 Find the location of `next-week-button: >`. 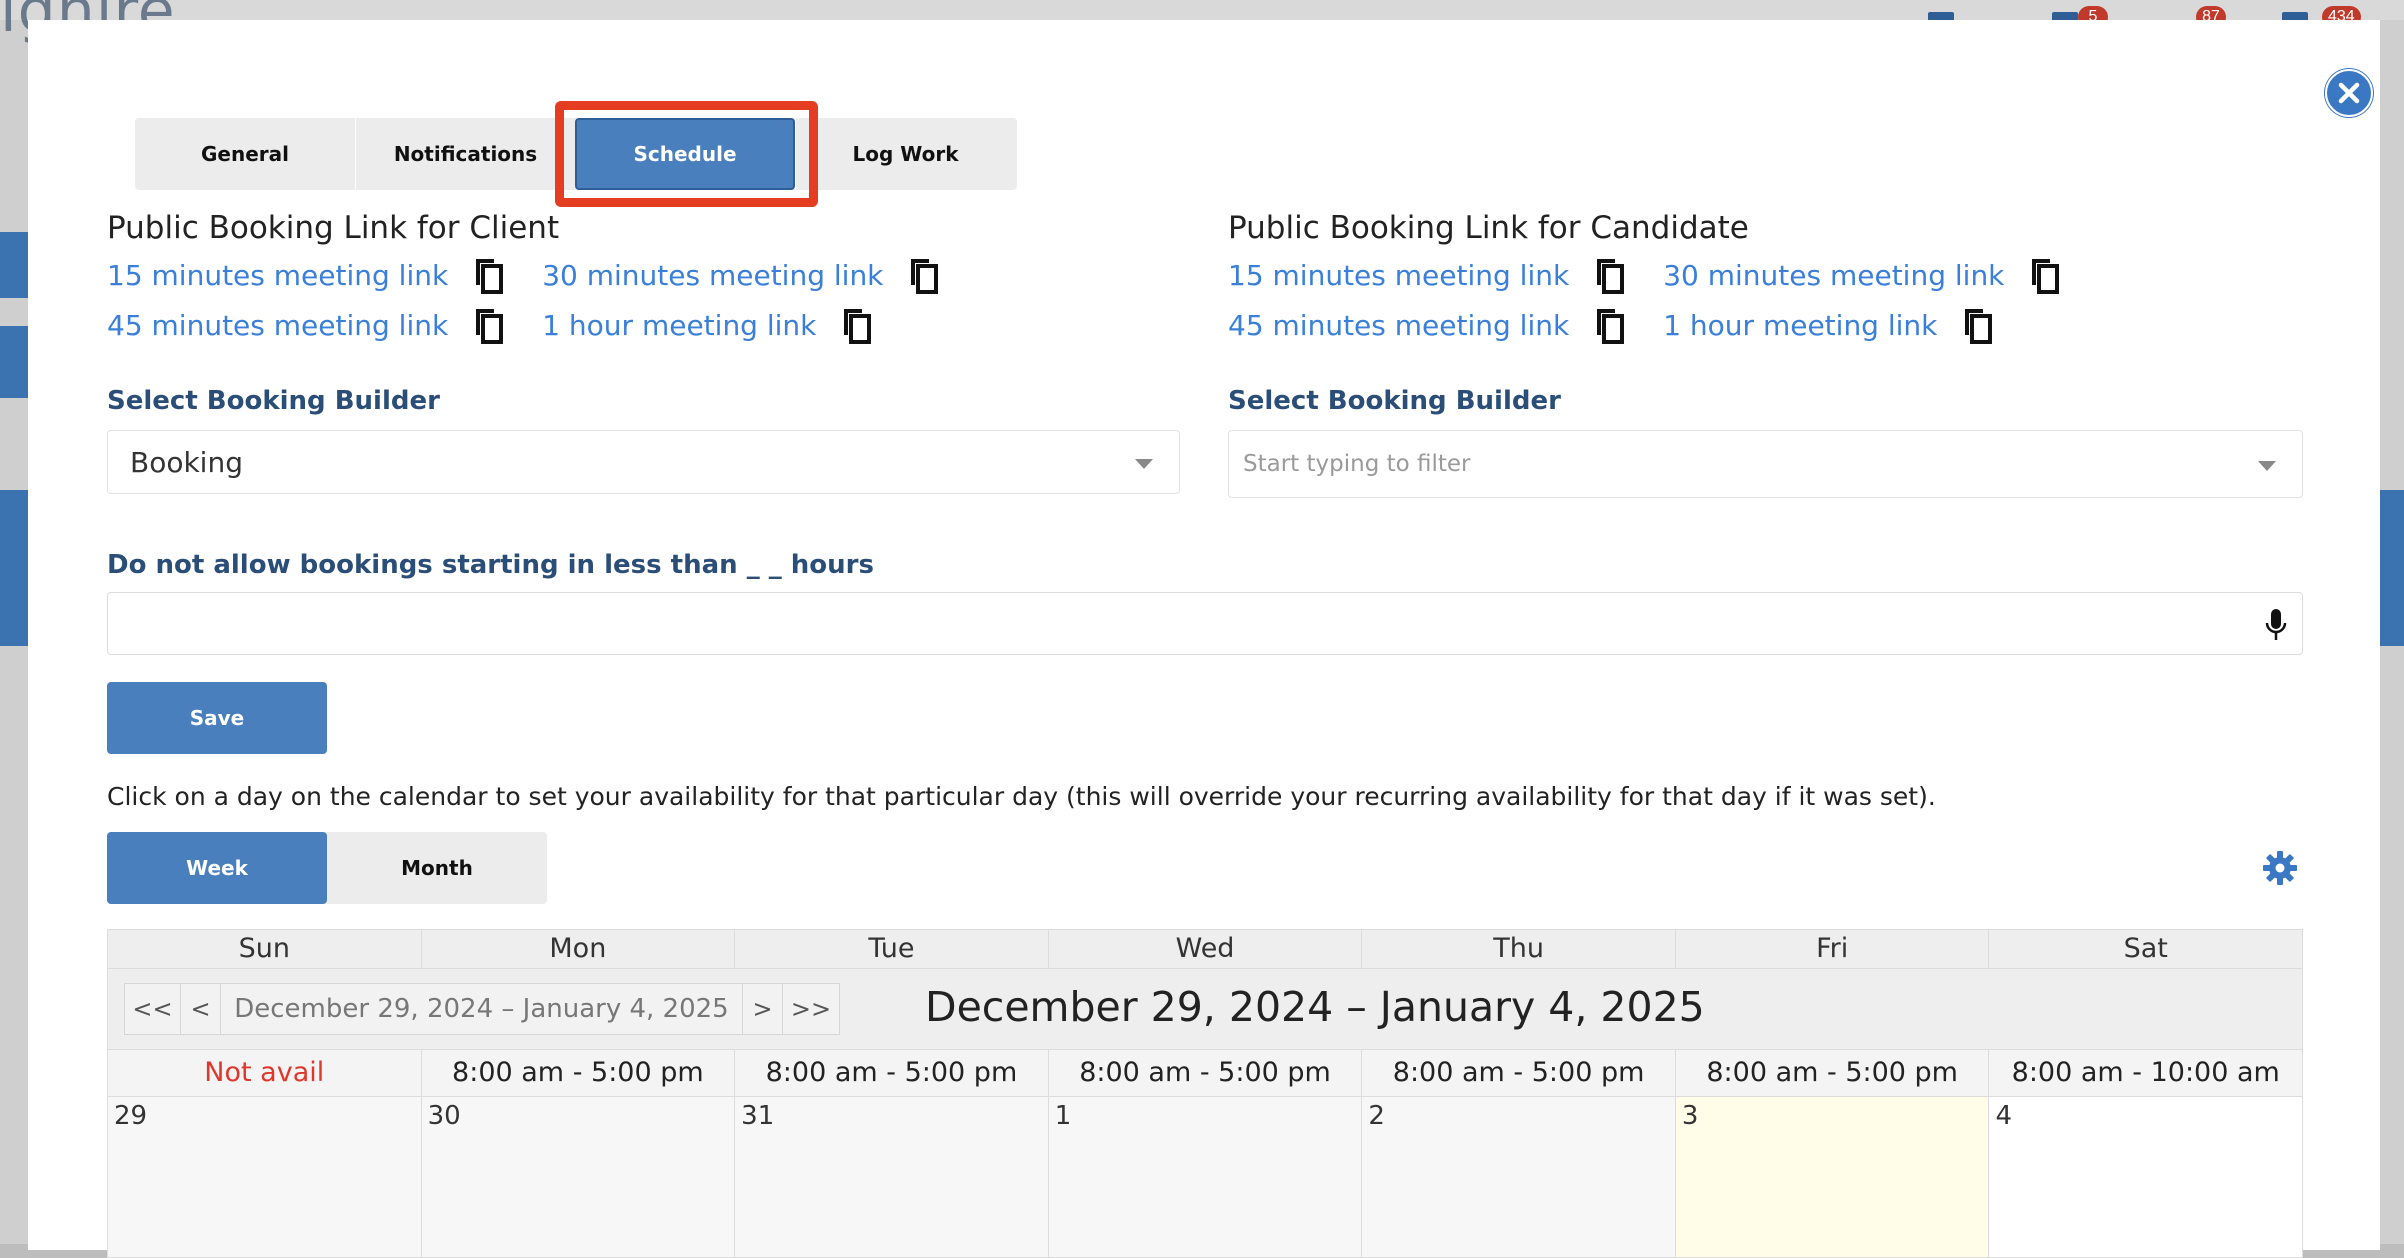

next-week-button: > is located at coordinates (763, 1009).